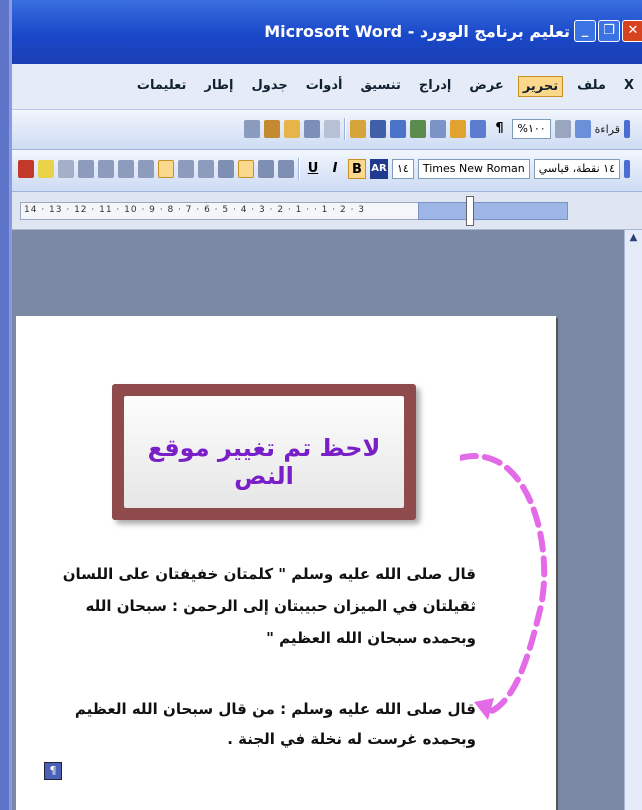 The width and height of the screenshot is (642, 810). I want to click on standard-toolbar: قراءة %١٠٠ ¶, so click(327, 130).